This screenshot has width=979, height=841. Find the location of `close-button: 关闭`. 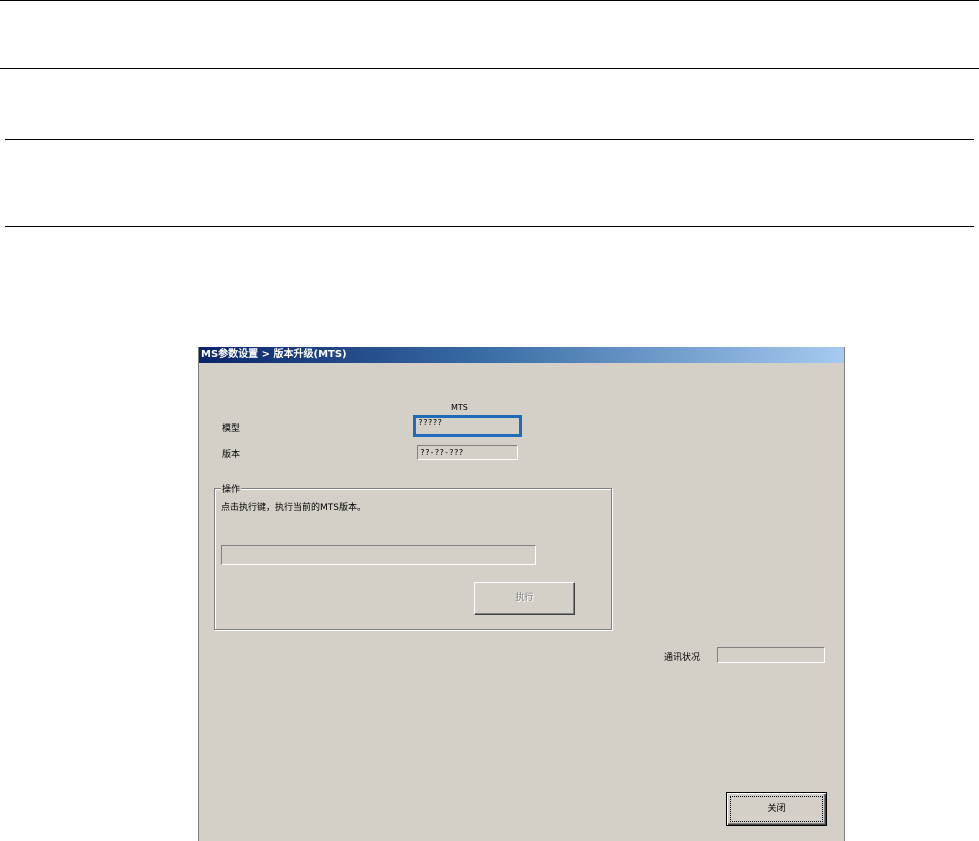

close-button: 关闭 is located at coordinates (776, 809).